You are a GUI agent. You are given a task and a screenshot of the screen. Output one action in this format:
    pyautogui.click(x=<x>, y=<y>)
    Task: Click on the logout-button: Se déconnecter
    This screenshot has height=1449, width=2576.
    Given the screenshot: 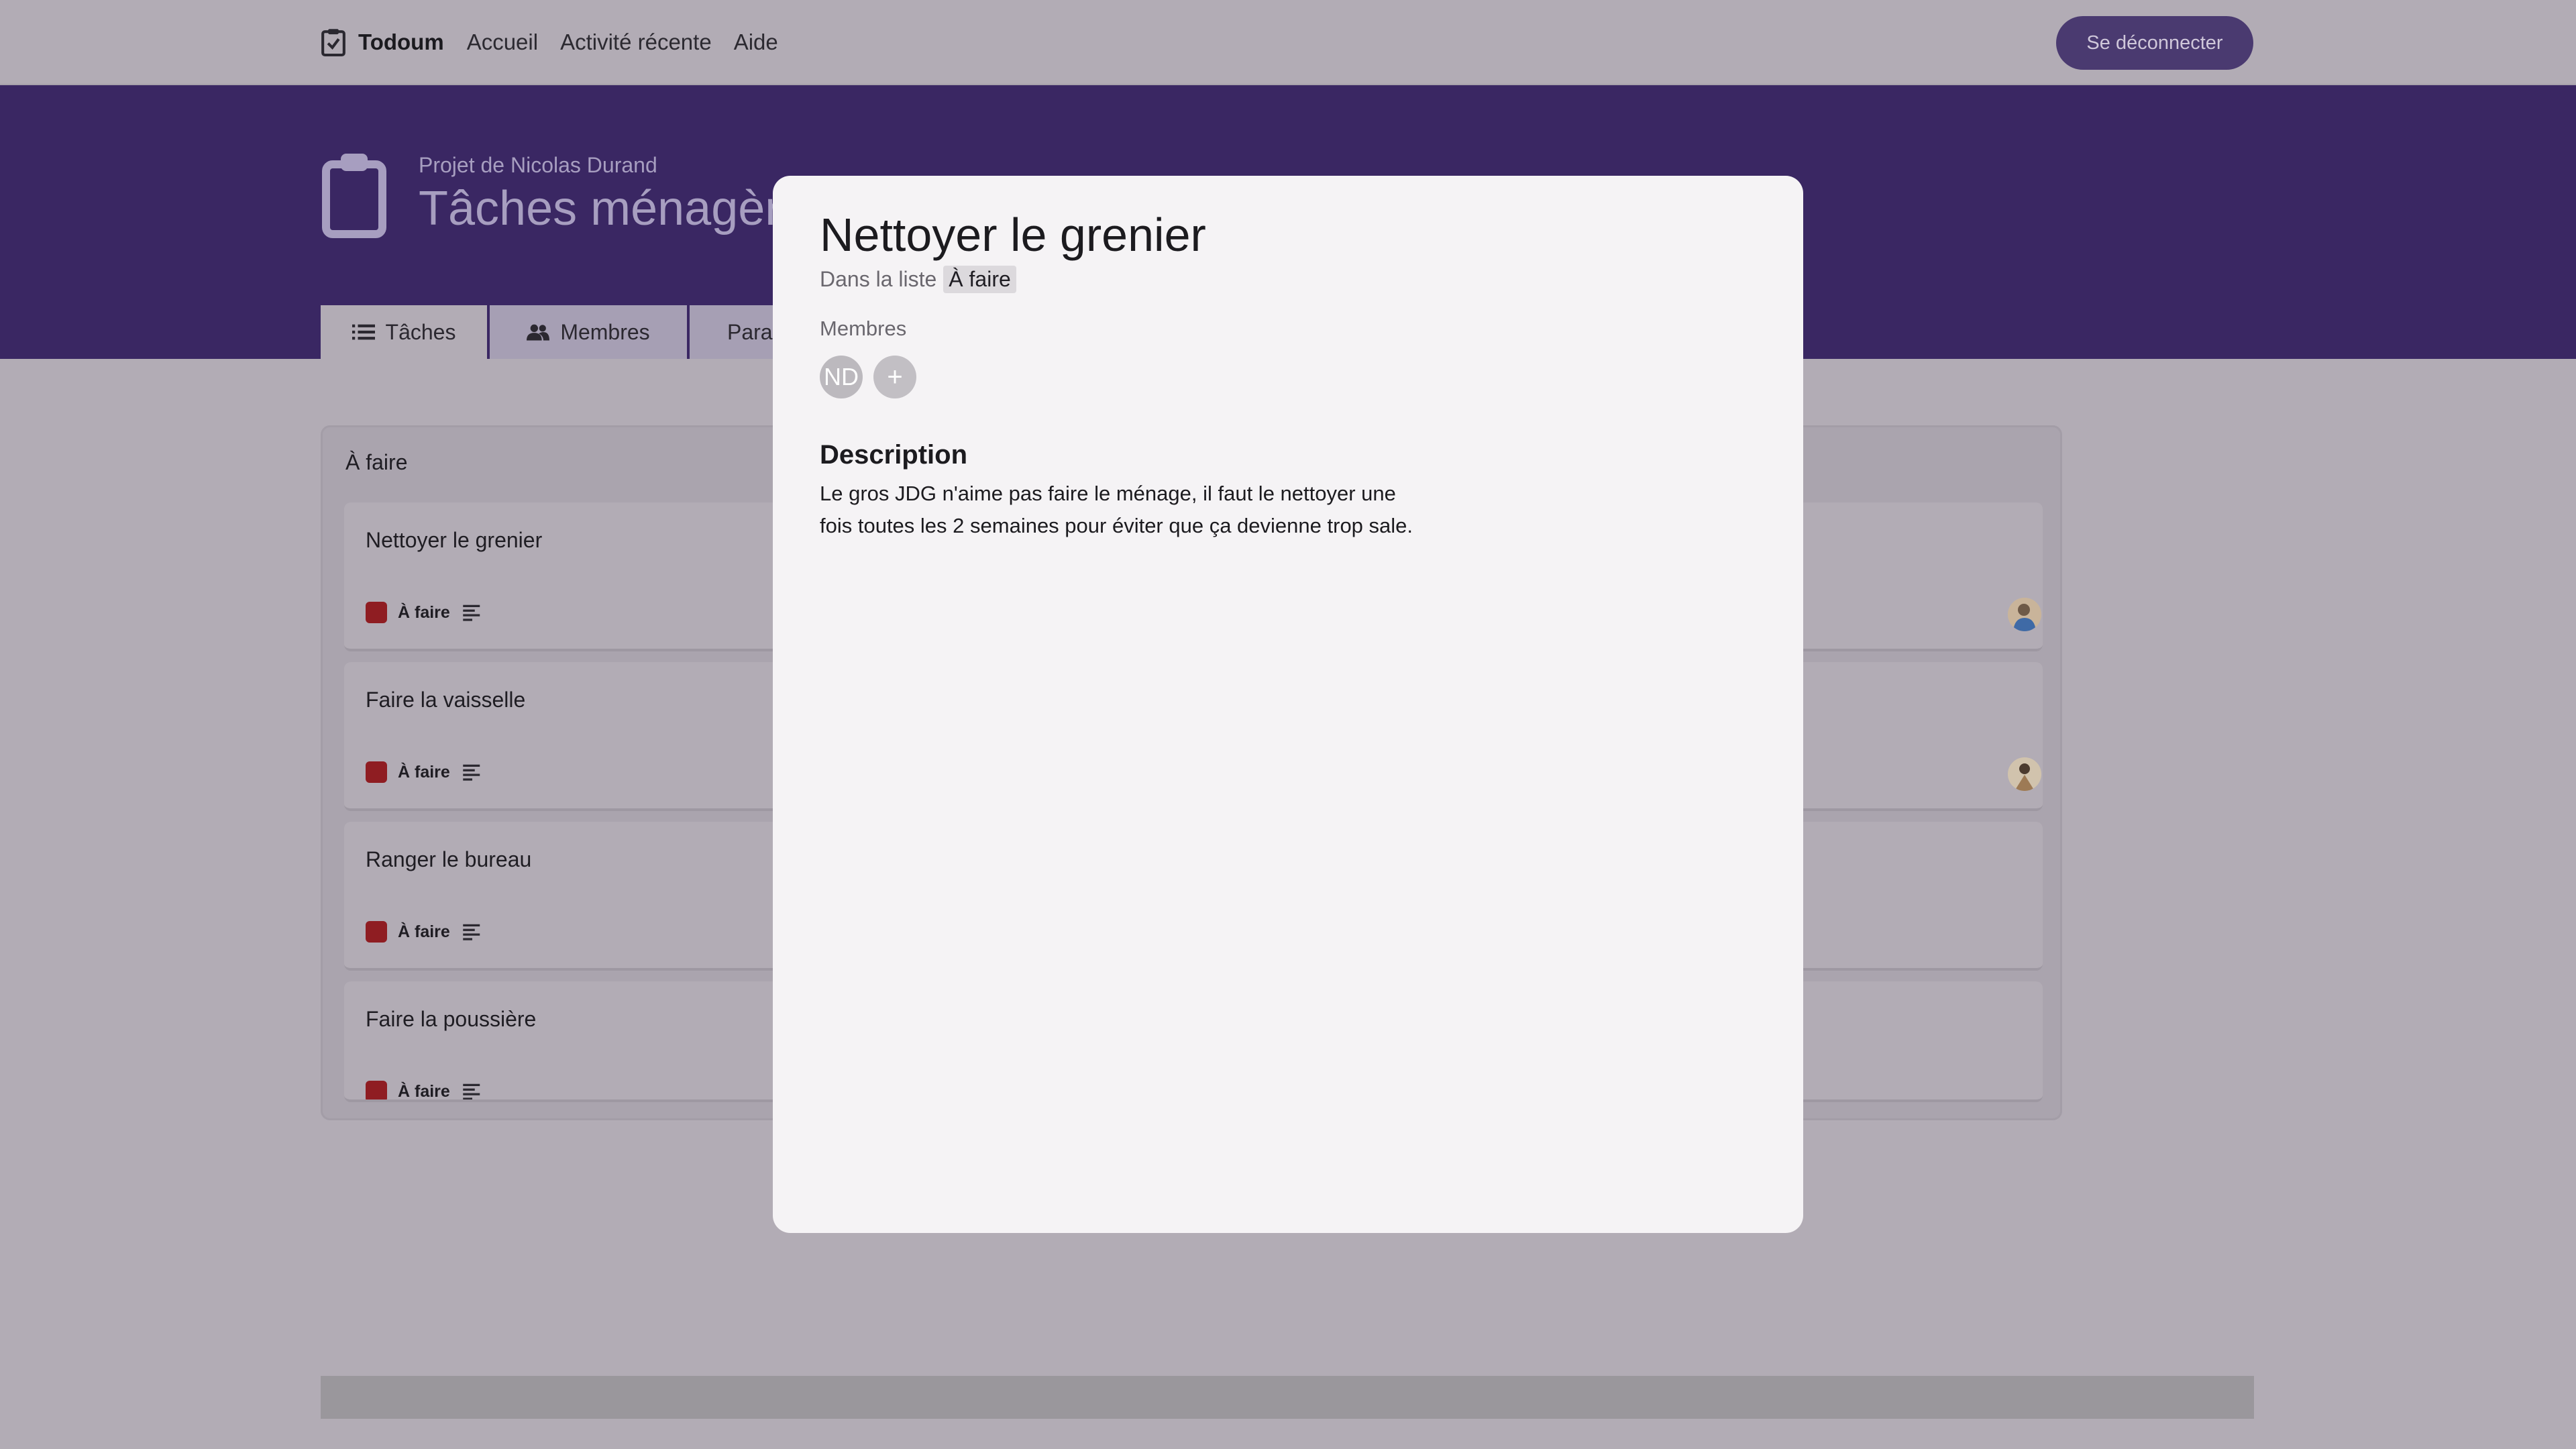 What is the action you would take?
    pyautogui.click(x=2154, y=43)
    